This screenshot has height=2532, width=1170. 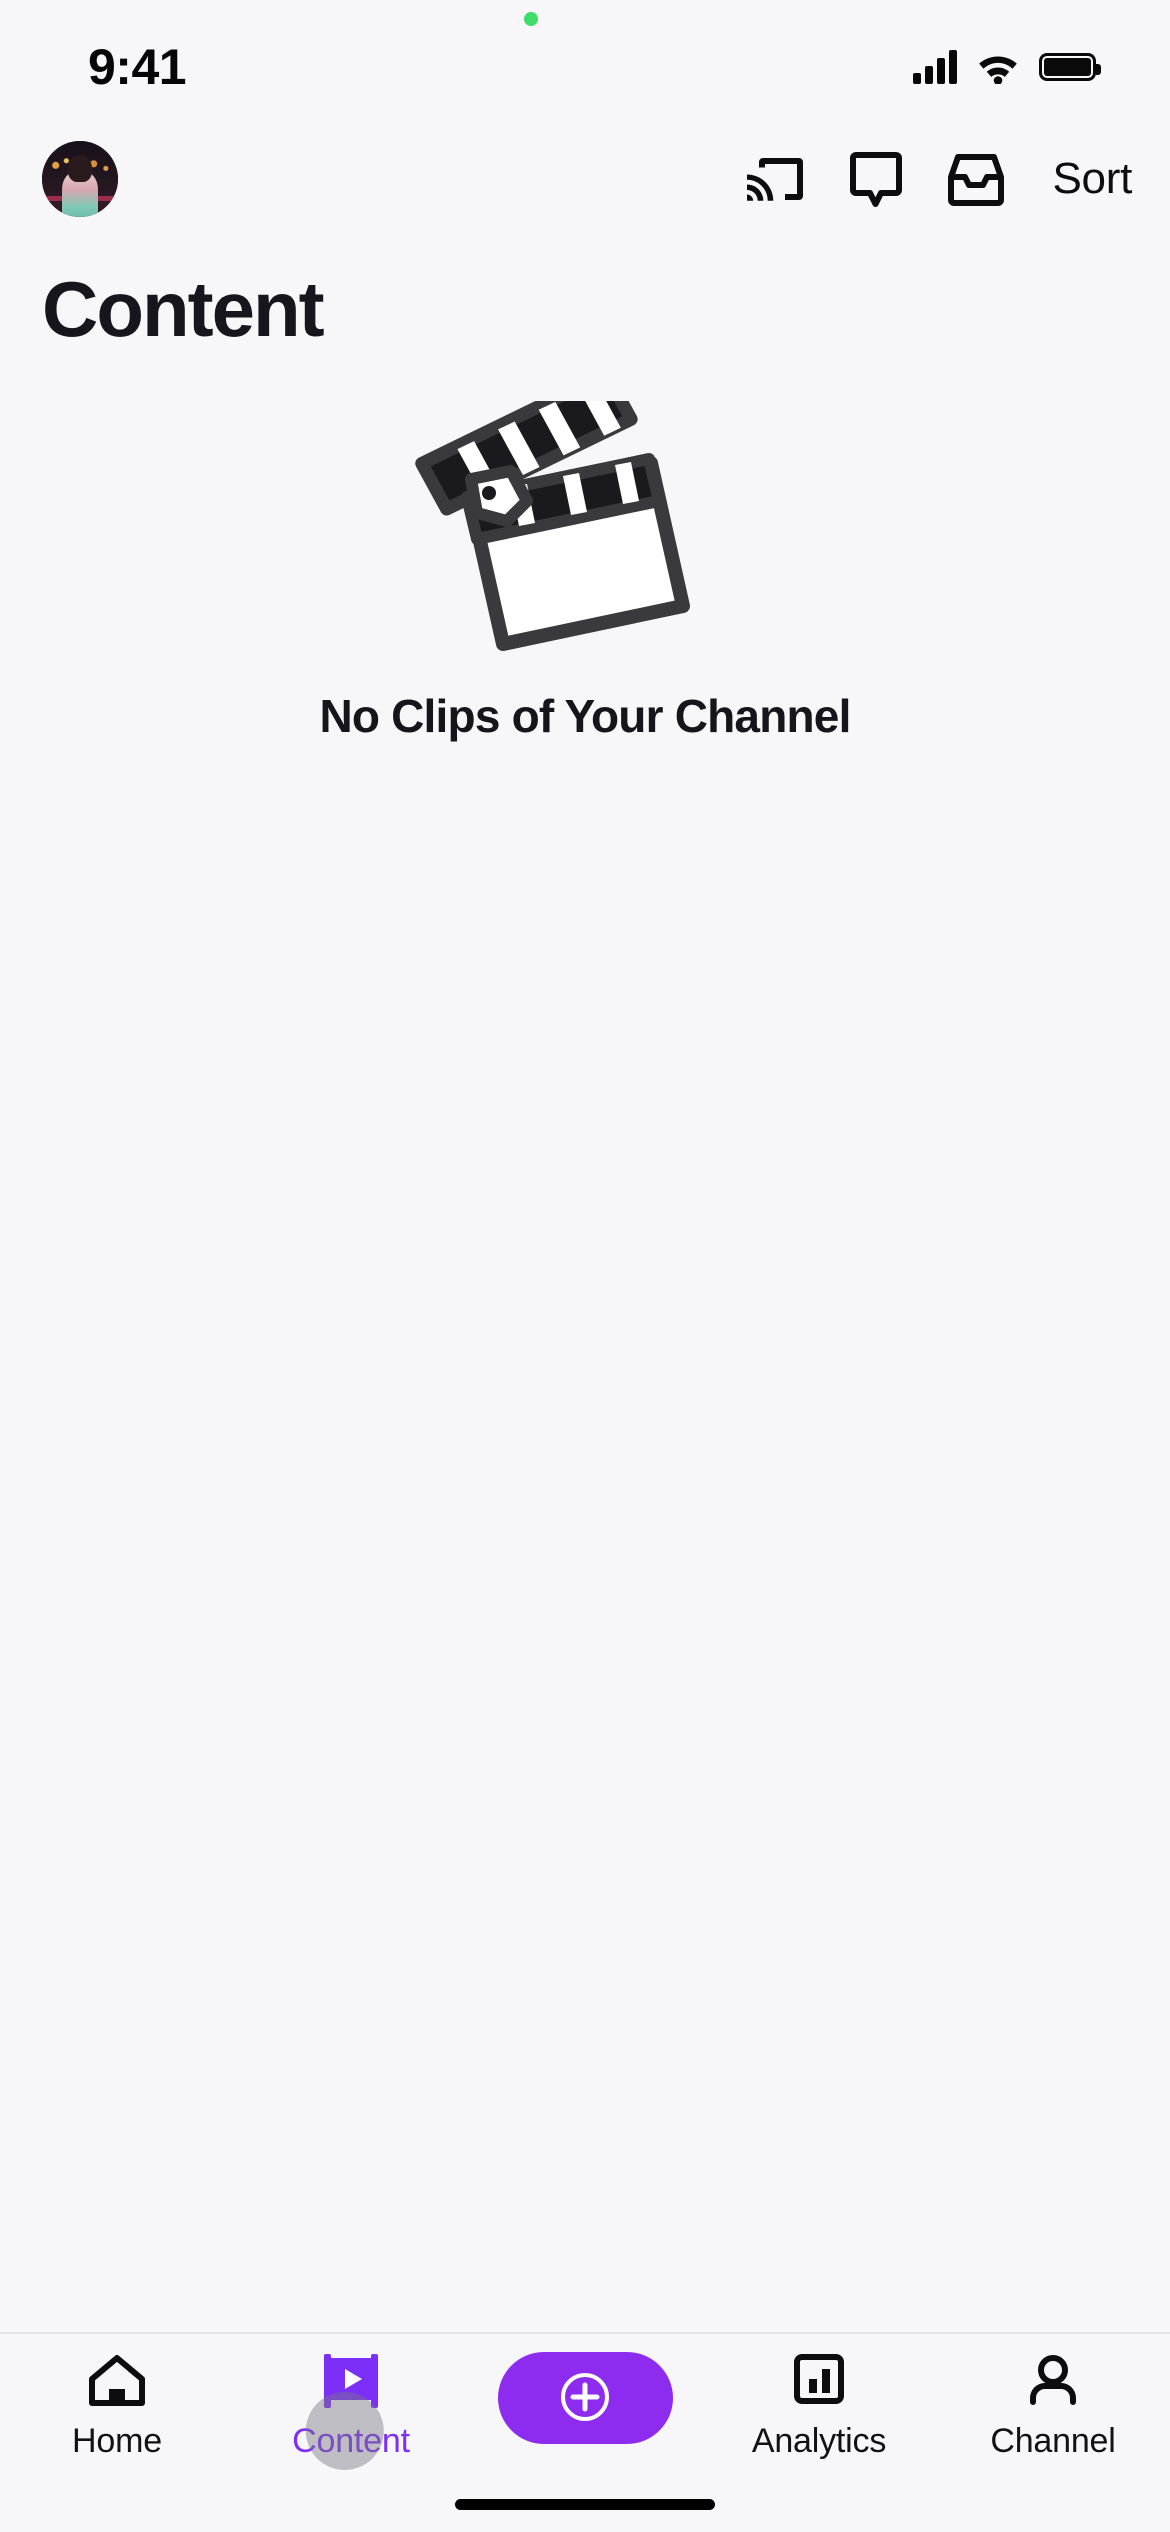 I want to click on tab-home-label: Home, so click(x=117, y=2441).